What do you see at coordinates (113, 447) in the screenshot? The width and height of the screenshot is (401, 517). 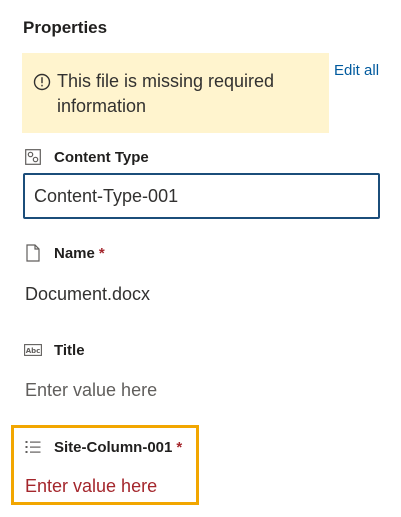 I see `site-column-label-text: Site-Column-001` at bounding box center [113, 447].